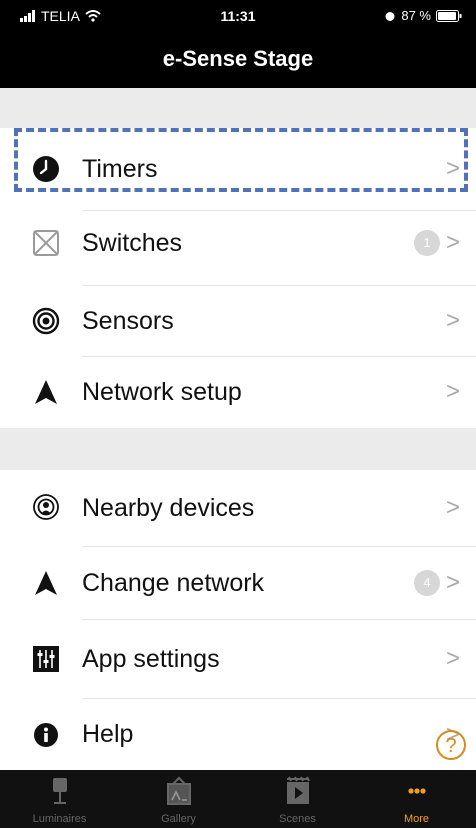  What do you see at coordinates (390, 16) in the screenshot?
I see `alarm-icon` at bounding box center [390, 16].